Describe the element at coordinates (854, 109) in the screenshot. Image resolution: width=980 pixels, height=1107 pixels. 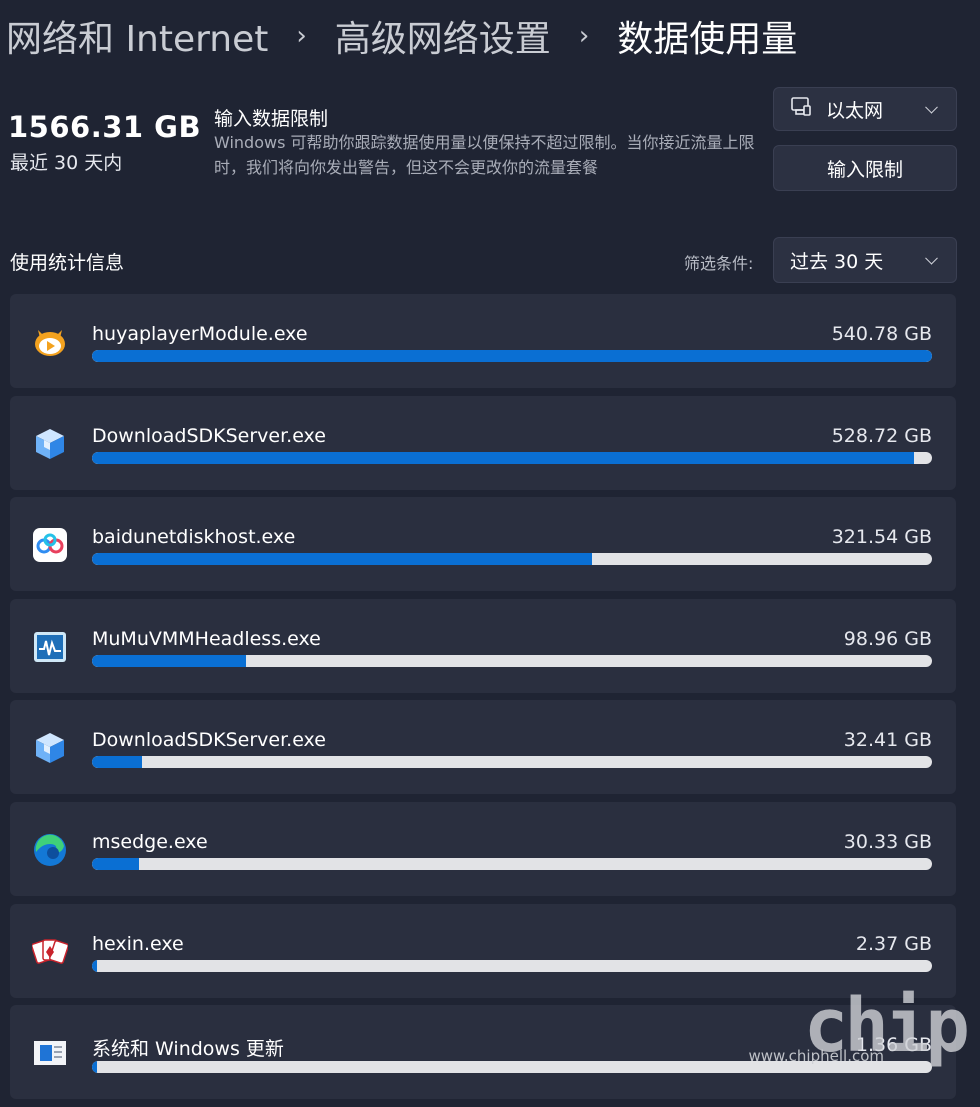
I see `network-dropdown-value: 以太网` at that location.